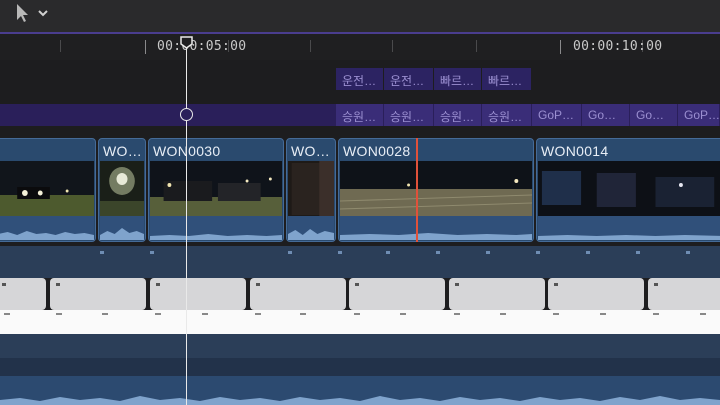 The height and width of the screenshot is (405, 720). What do you see at coordinates (360, 390) in the screenshot?
I see `audio-track-lane` at bounding box center [360, 390].